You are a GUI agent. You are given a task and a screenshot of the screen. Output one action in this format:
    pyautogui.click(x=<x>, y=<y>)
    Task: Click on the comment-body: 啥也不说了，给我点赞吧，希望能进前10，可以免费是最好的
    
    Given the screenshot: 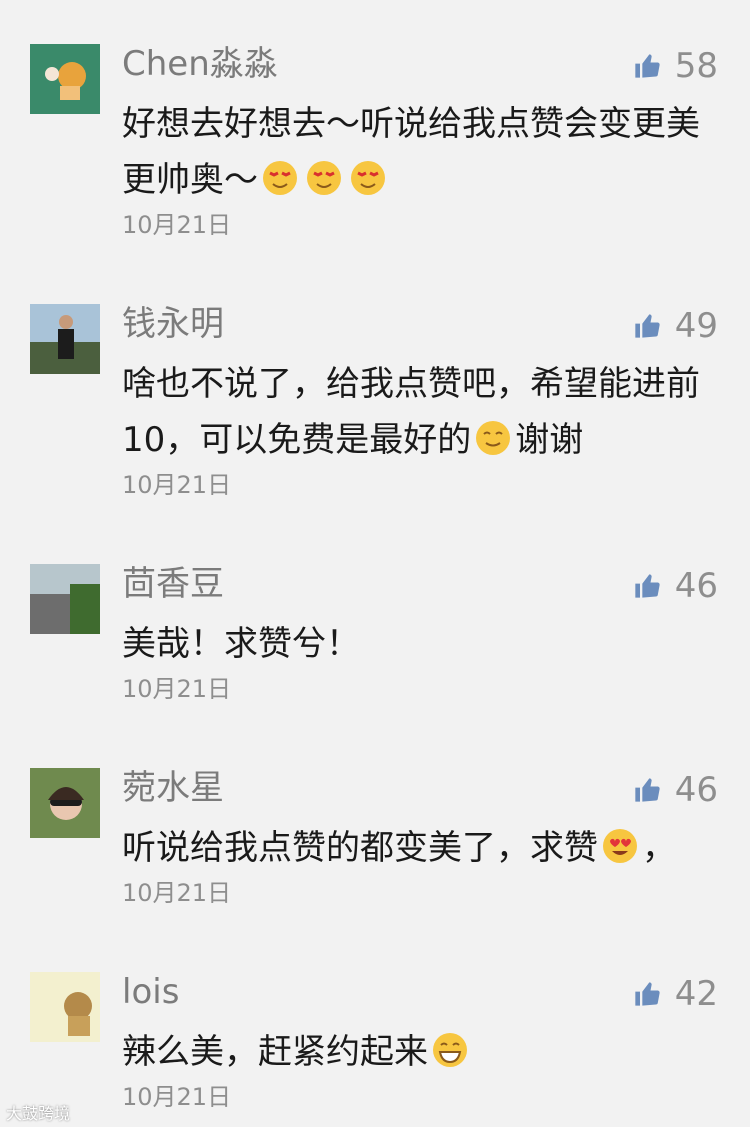 What is the action you would take?
    pyautogui.click(x=411, y=412)
    